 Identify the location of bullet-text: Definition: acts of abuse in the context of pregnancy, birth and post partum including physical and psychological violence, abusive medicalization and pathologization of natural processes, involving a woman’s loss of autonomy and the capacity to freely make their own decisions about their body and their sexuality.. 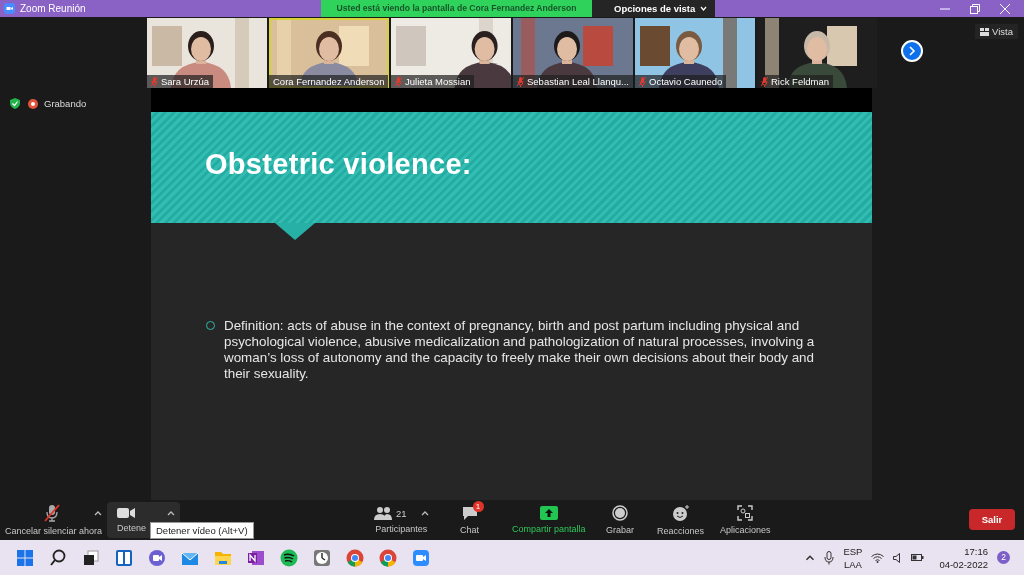
(520, 350).